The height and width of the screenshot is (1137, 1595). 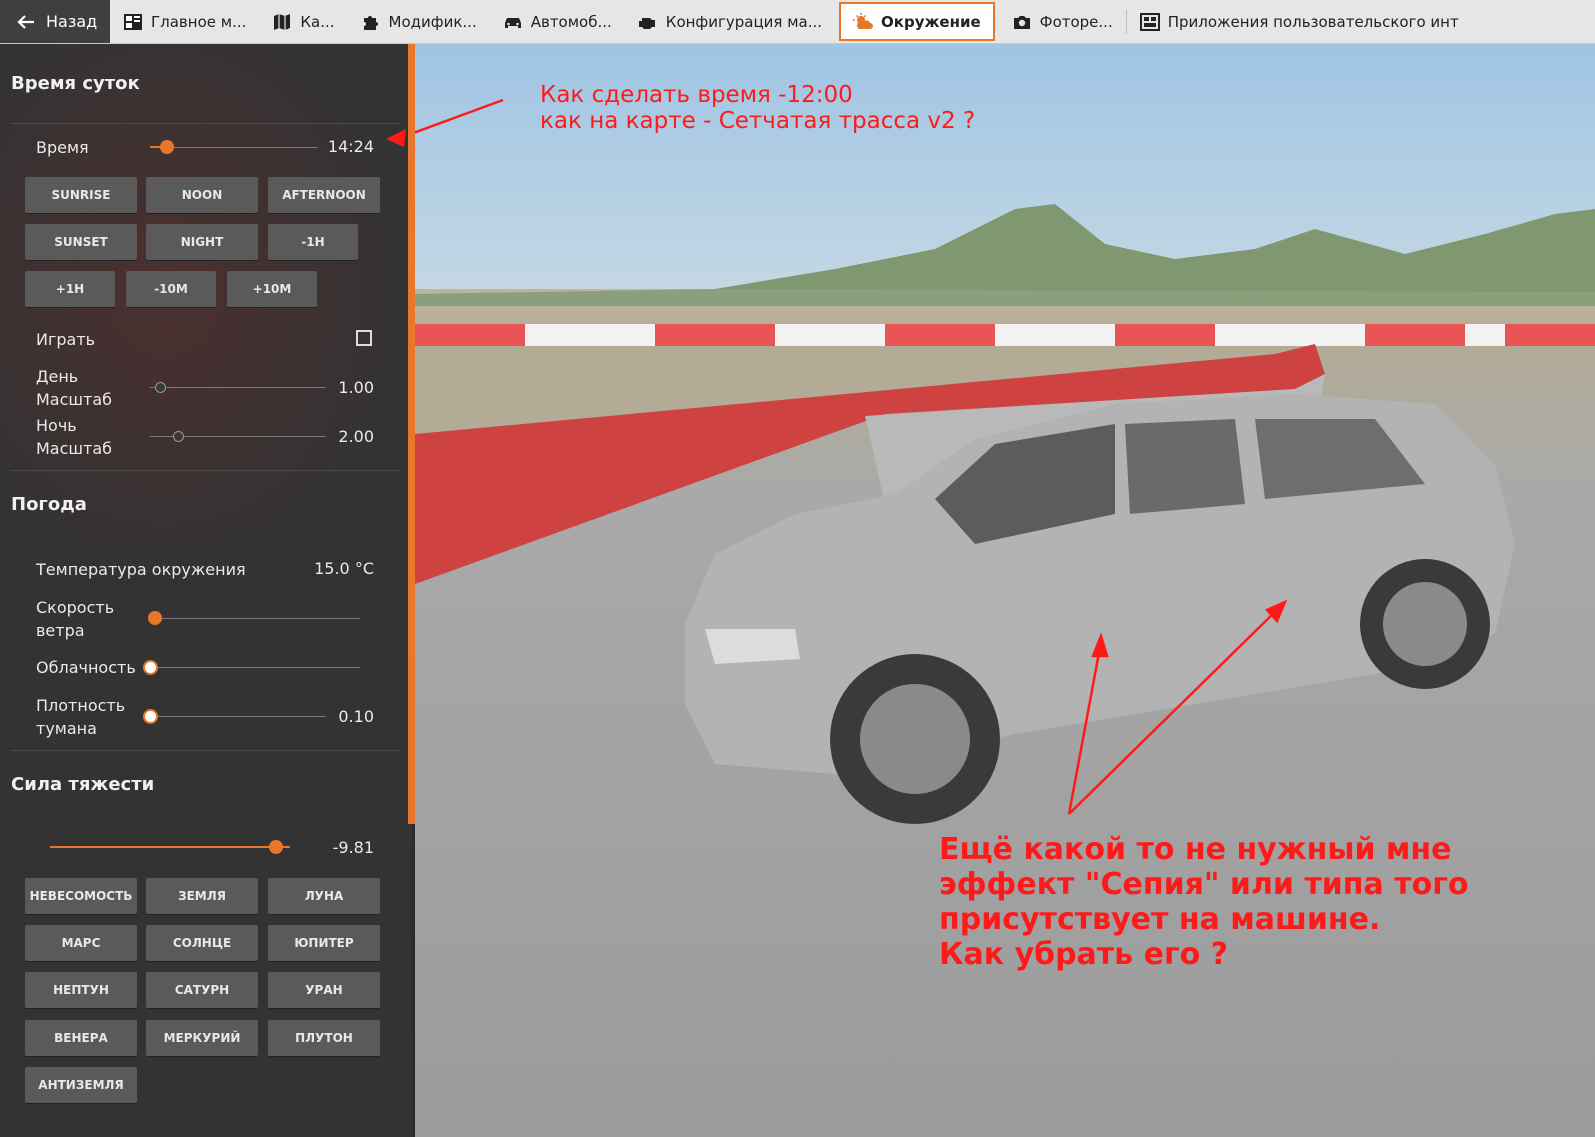 I want to click on day-scale-slider-thumb, so click(x=160, y=387).